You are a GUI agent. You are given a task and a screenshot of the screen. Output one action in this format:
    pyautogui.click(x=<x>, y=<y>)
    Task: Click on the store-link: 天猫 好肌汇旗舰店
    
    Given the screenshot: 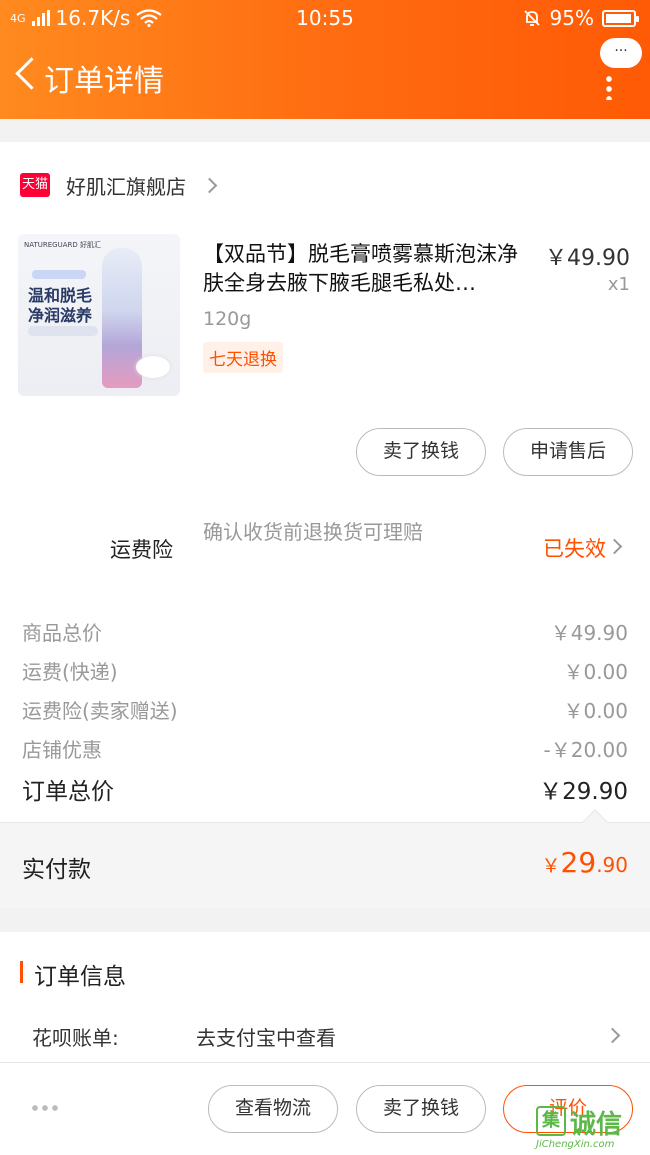 What is the action you would take?
    pyautogui.click(x=119, y=185)
    